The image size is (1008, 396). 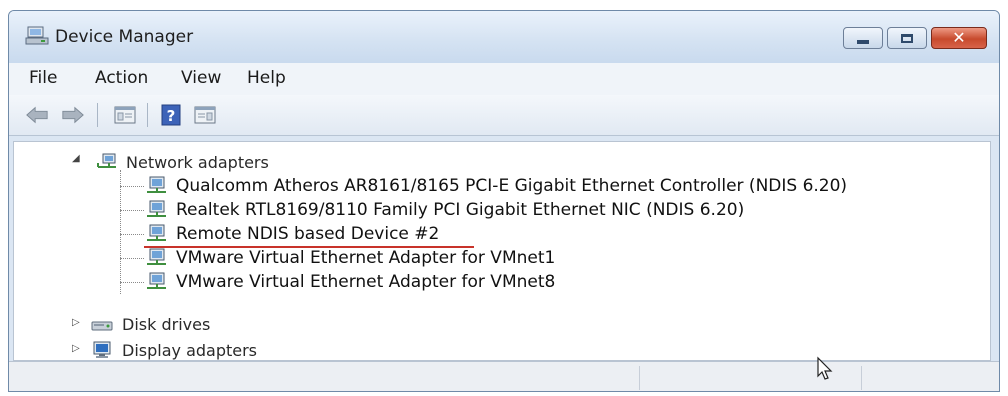 I want to click on device-manager-icon, so click(x=37, y=35).